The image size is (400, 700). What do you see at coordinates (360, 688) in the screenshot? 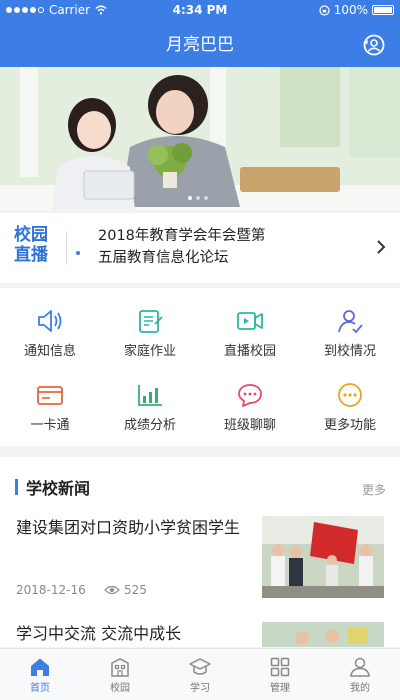
I see `tab-label: 我的` at bounding box center [360, 688].